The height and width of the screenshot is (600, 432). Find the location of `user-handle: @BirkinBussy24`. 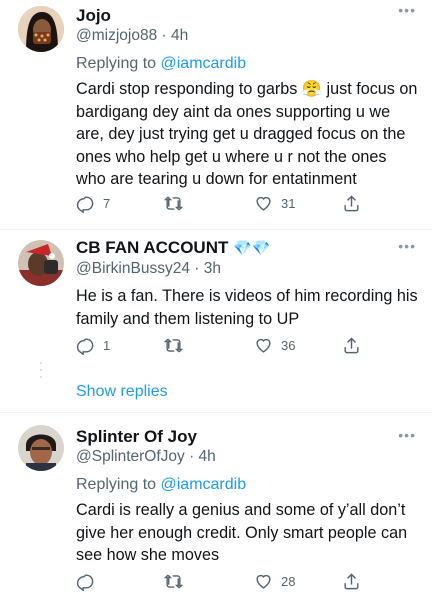

user-handle: @BirkinBussy24 is located at coordinates (133, 268).